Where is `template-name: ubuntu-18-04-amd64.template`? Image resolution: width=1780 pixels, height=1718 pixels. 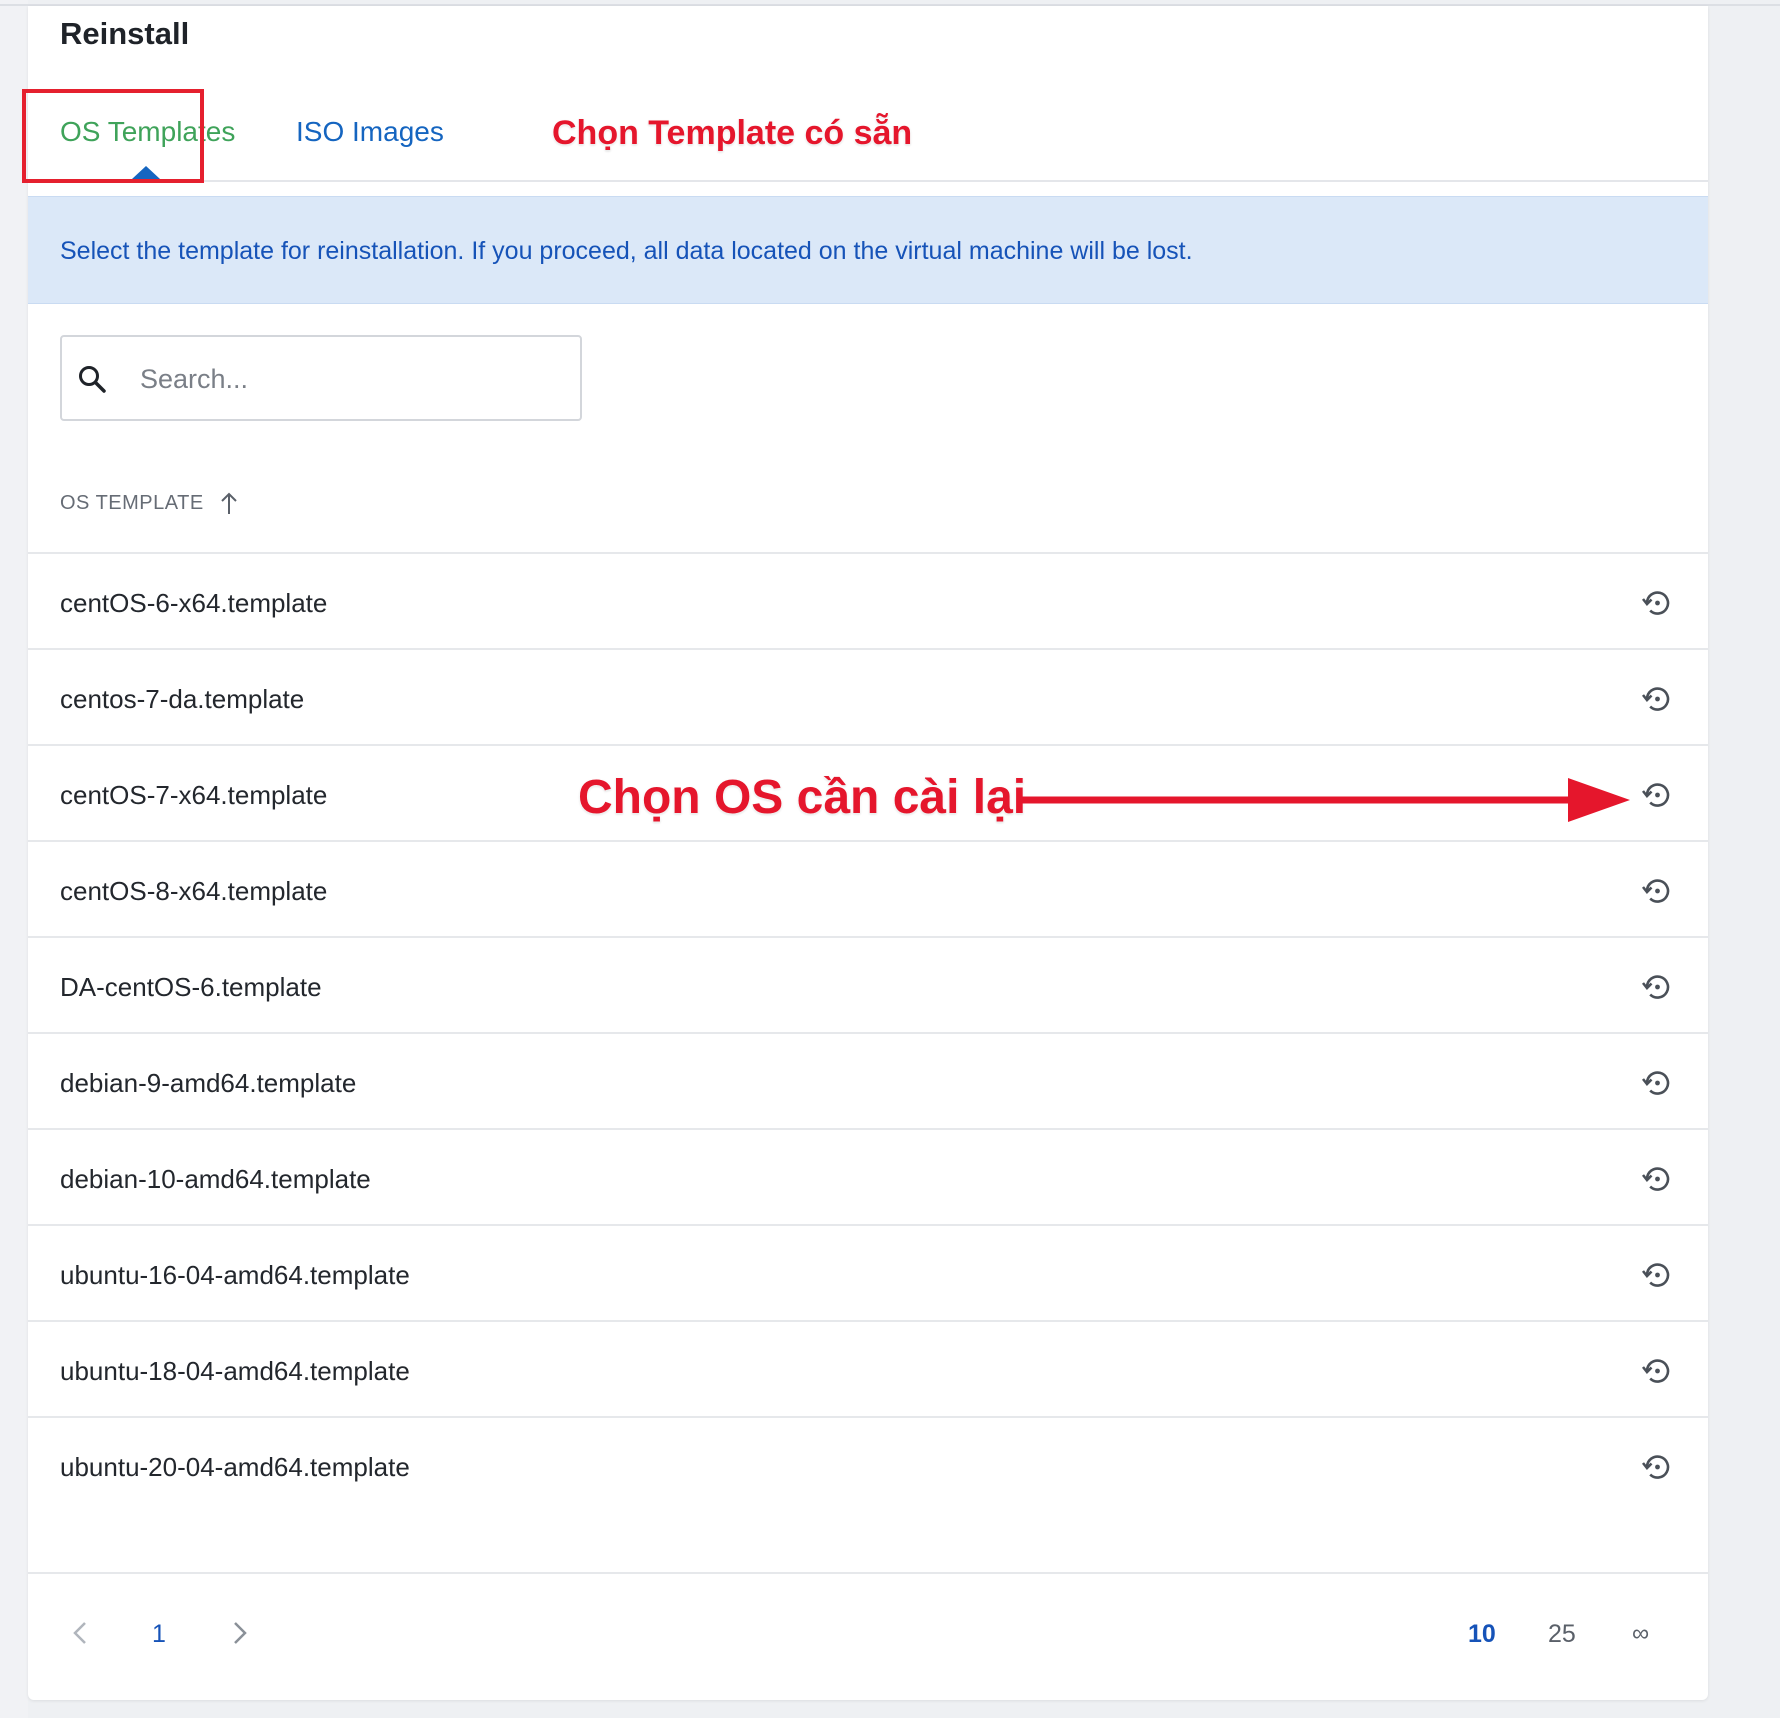
template-name: ubuntu-18-04-amd64.template is located at coordinates (235, 1371).